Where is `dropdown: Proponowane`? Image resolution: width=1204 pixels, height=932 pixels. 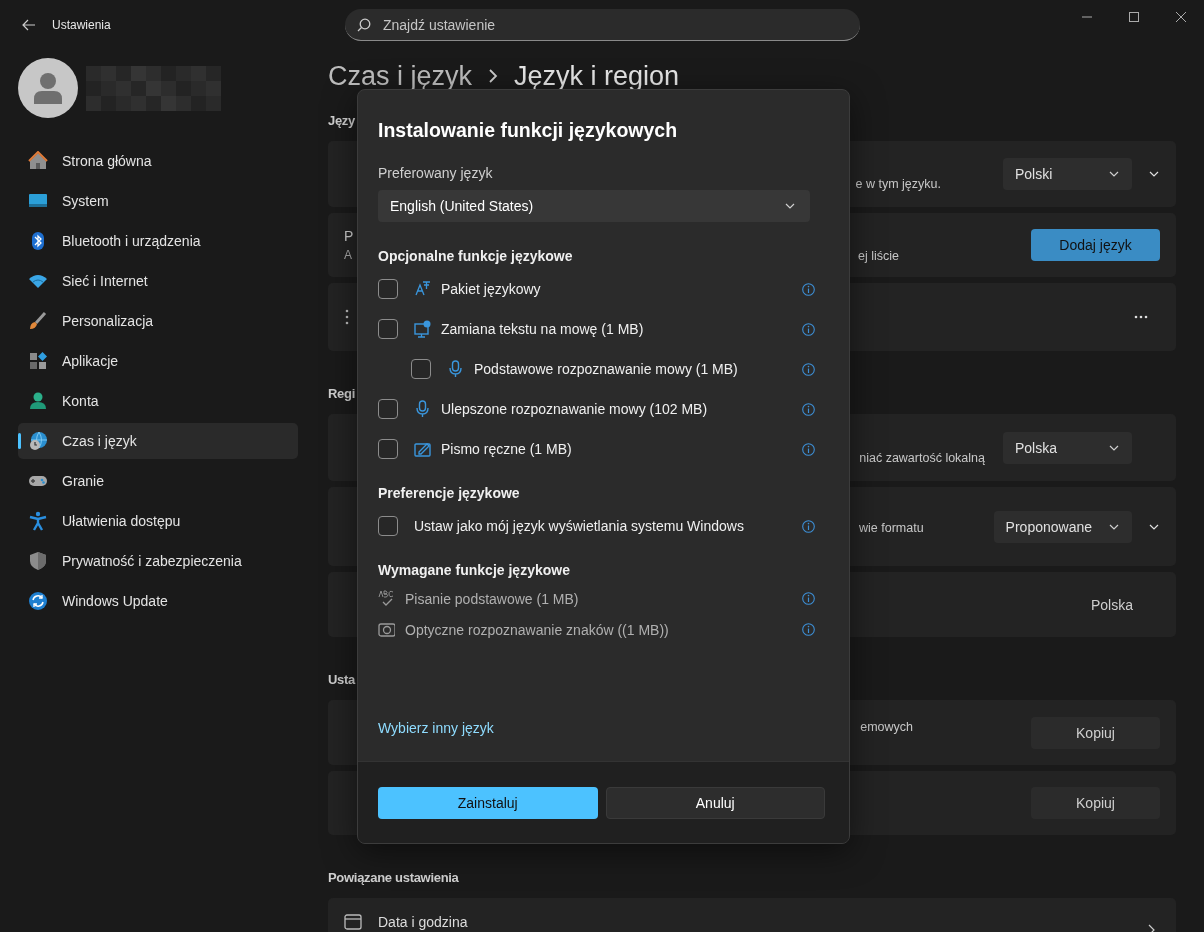
dropdown: Proponowane is located at coordinates (1062, 526).